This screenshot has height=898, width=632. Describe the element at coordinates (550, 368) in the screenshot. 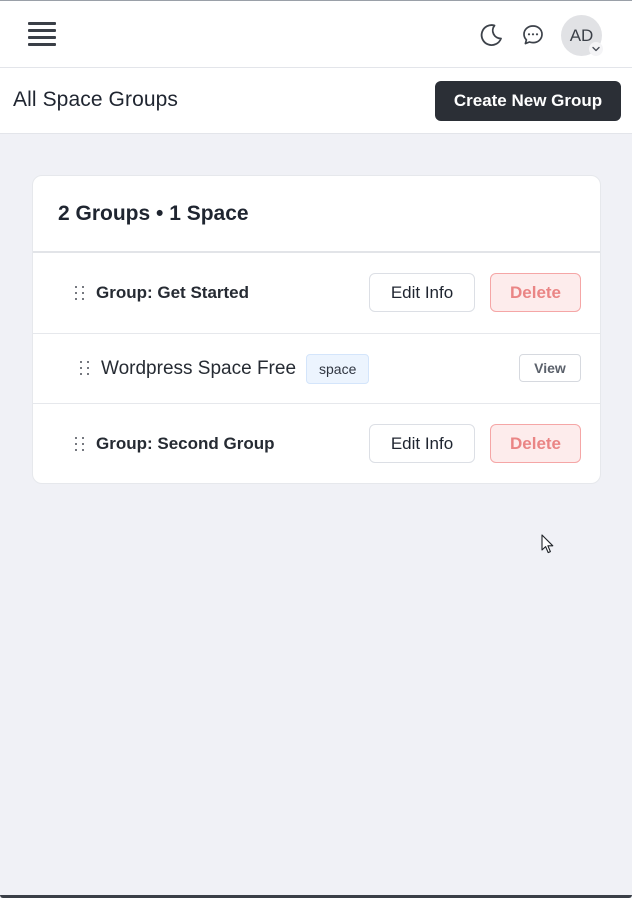

I see `view-space-button: View` at that location.